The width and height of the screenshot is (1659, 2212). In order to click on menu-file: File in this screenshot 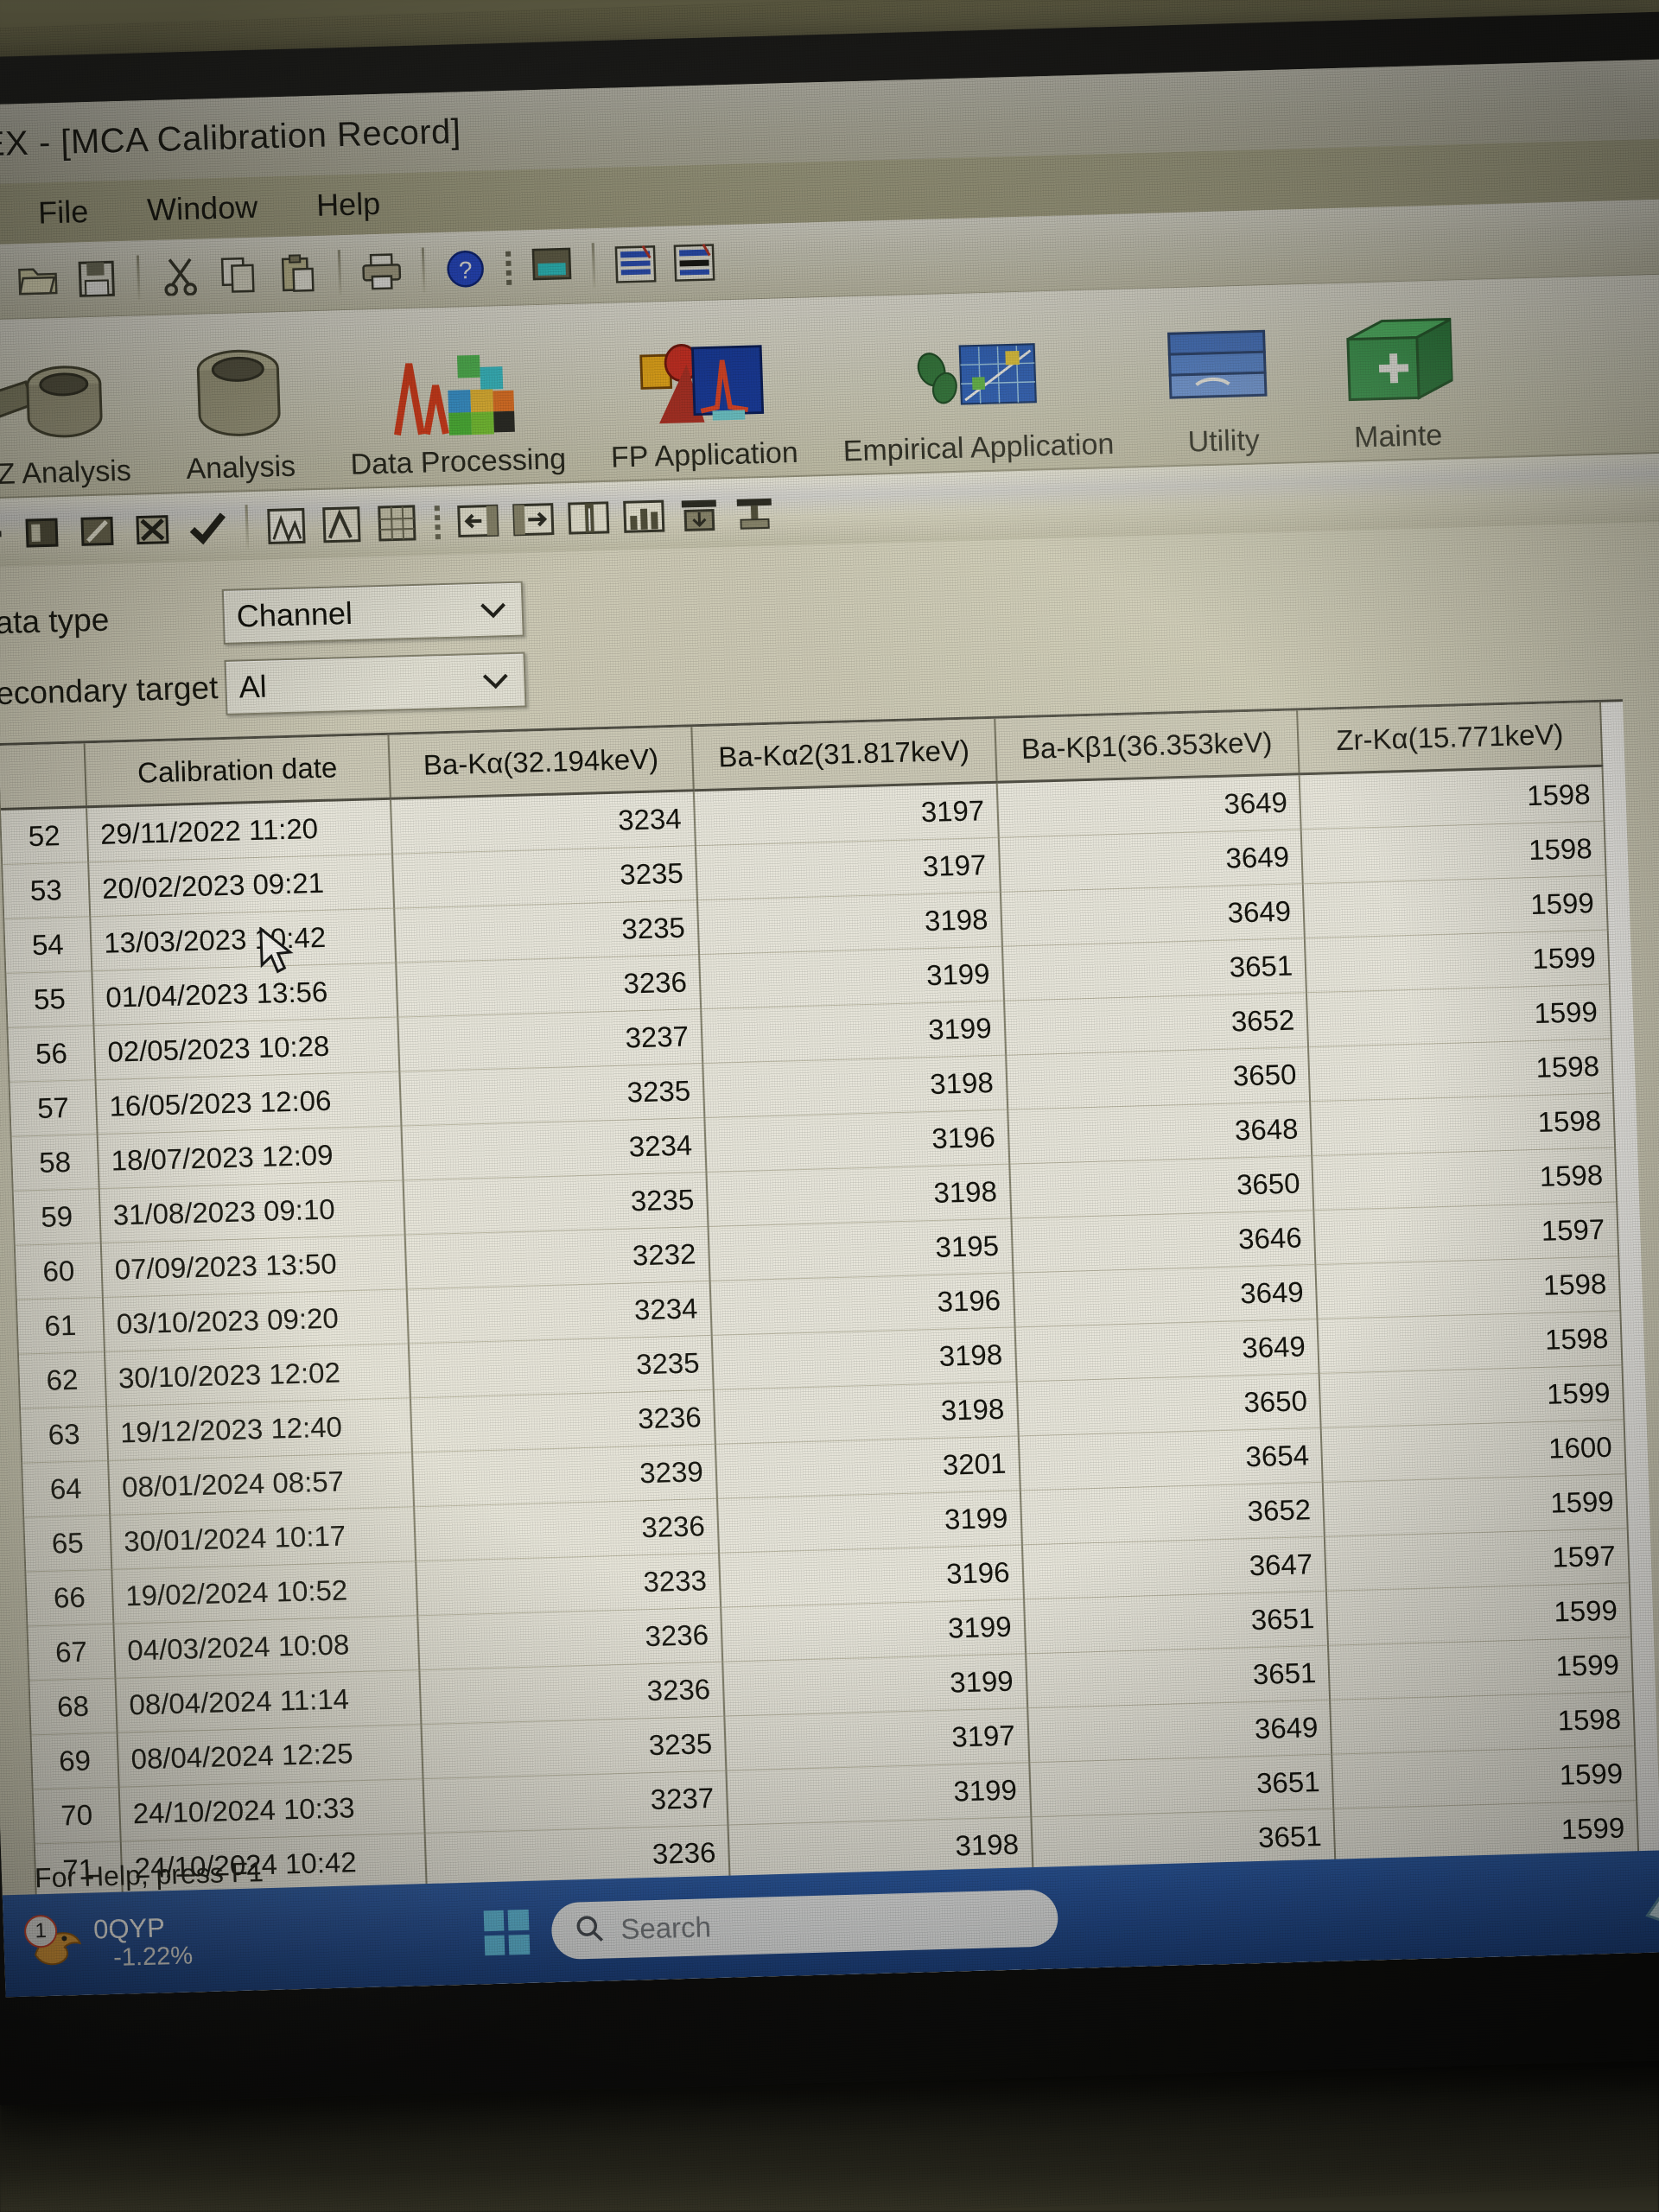, I will do `click(63, 212)`.